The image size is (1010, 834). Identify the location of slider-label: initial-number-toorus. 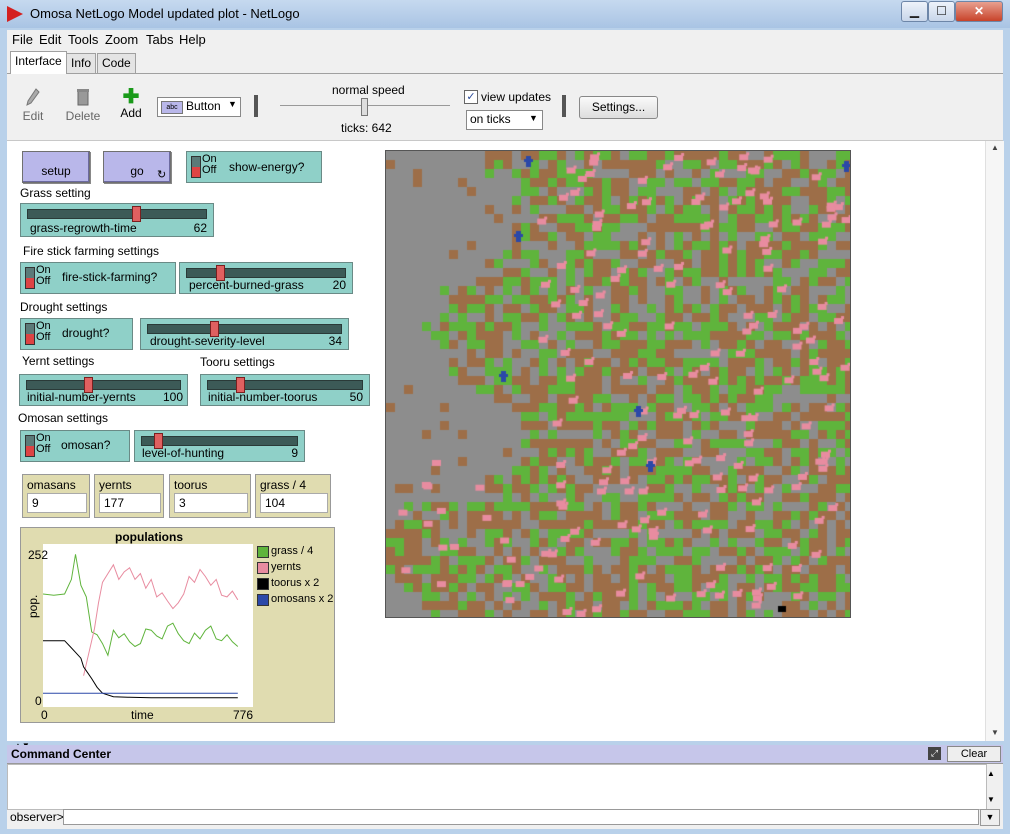
(263, 397).